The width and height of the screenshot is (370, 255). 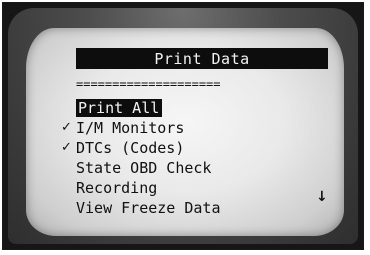 I want to click on menu-item-label: Recording, so click(x=117, y=188).